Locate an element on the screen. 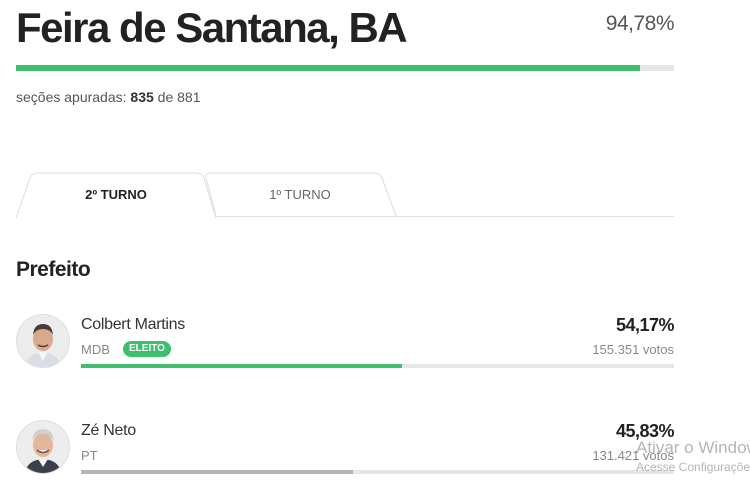 Image resolution: width=750 pixels, height=500 pixels. sections-label: seções apuradas: is located at coordinates (71, 97).